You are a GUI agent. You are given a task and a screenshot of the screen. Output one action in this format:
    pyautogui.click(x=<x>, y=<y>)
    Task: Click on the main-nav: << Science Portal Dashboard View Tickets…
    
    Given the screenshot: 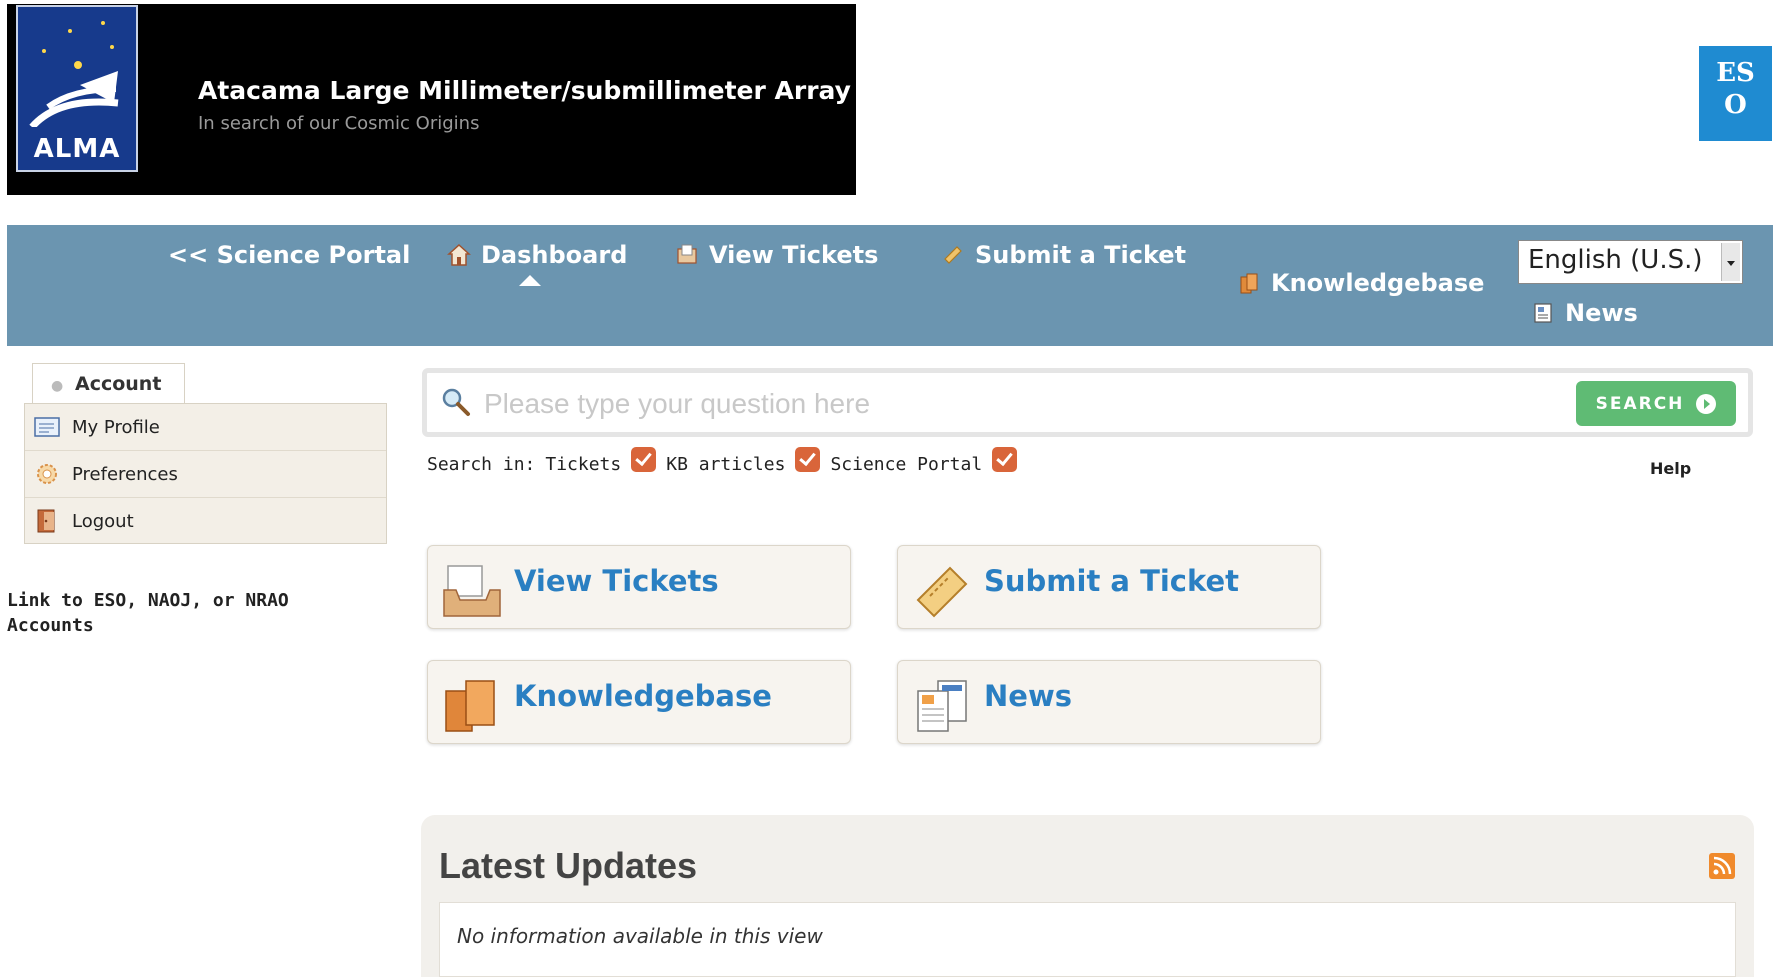 What is the action you would take?
    pyautogui.click(x=890, y=285)
    